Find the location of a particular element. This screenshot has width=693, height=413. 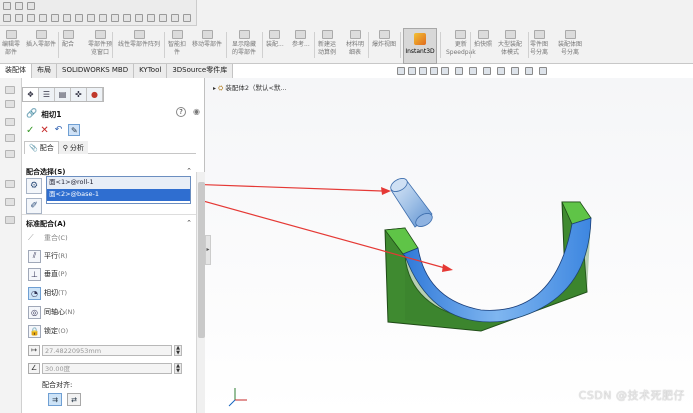

toolbar-button: 零部件预 览窗口 is located at coordinates (100, 46).